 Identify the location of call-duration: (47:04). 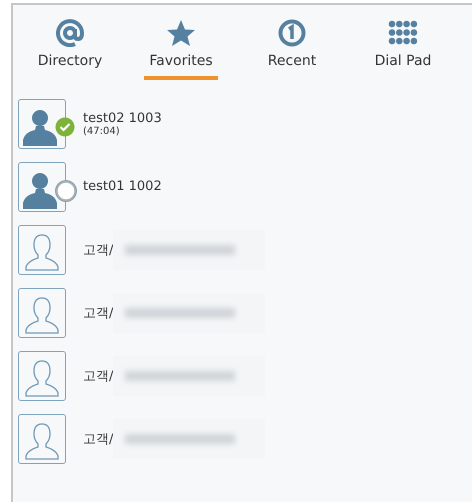
(102, 131).